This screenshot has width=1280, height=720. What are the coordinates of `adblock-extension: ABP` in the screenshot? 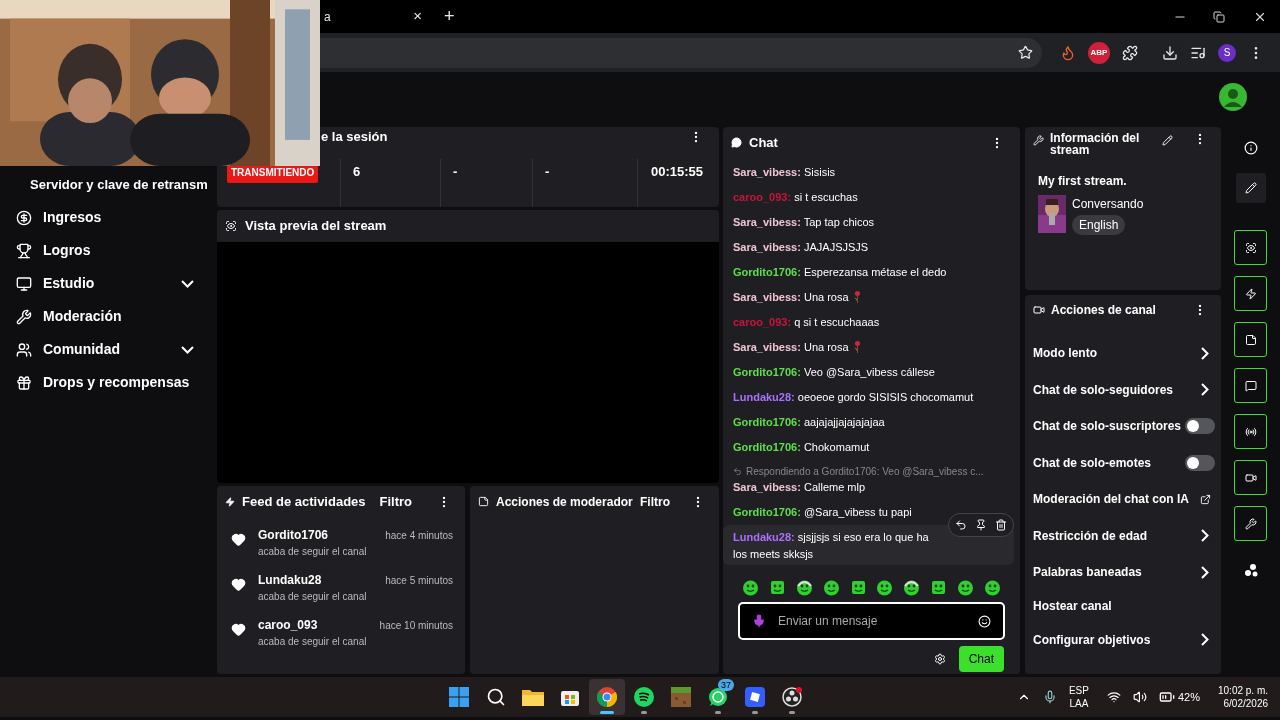 It's located at (1099, 52).